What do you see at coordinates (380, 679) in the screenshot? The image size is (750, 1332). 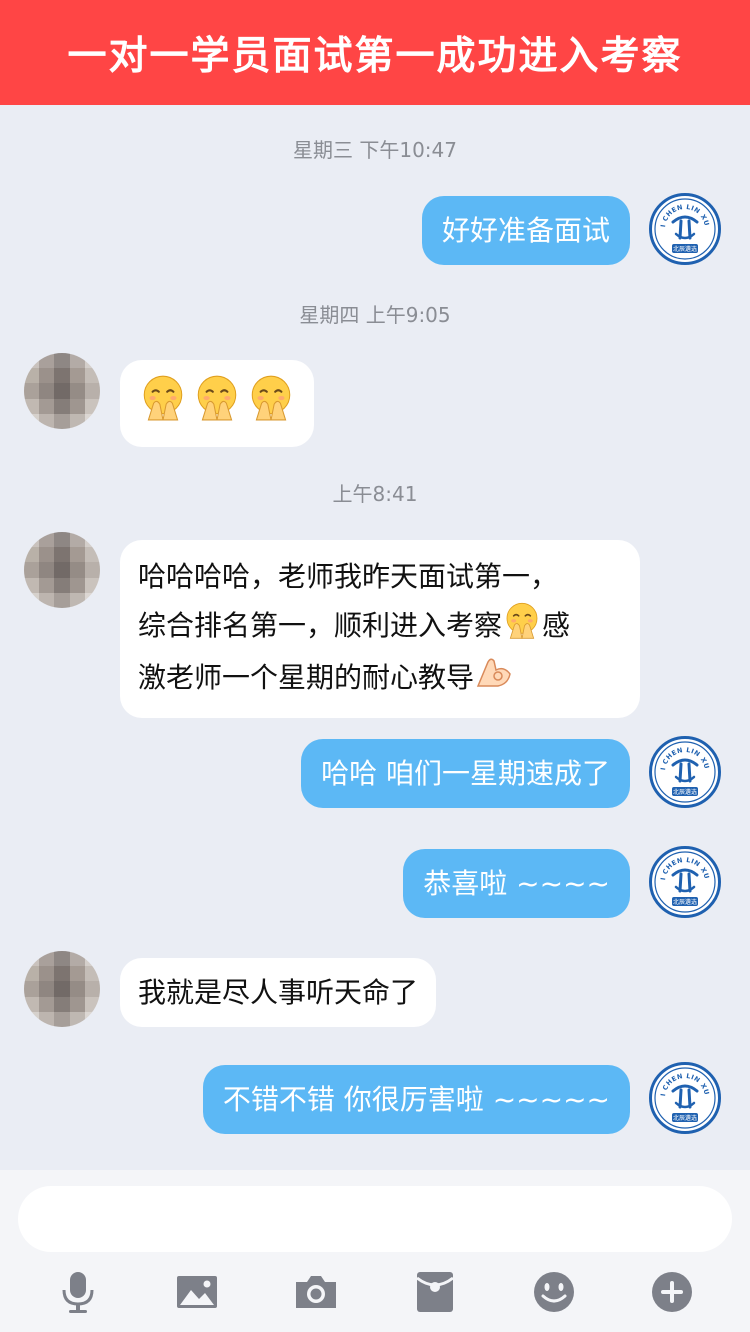 I see `message-line: 激老师一个星期的耐心教导` at bounding box center [380, 679].